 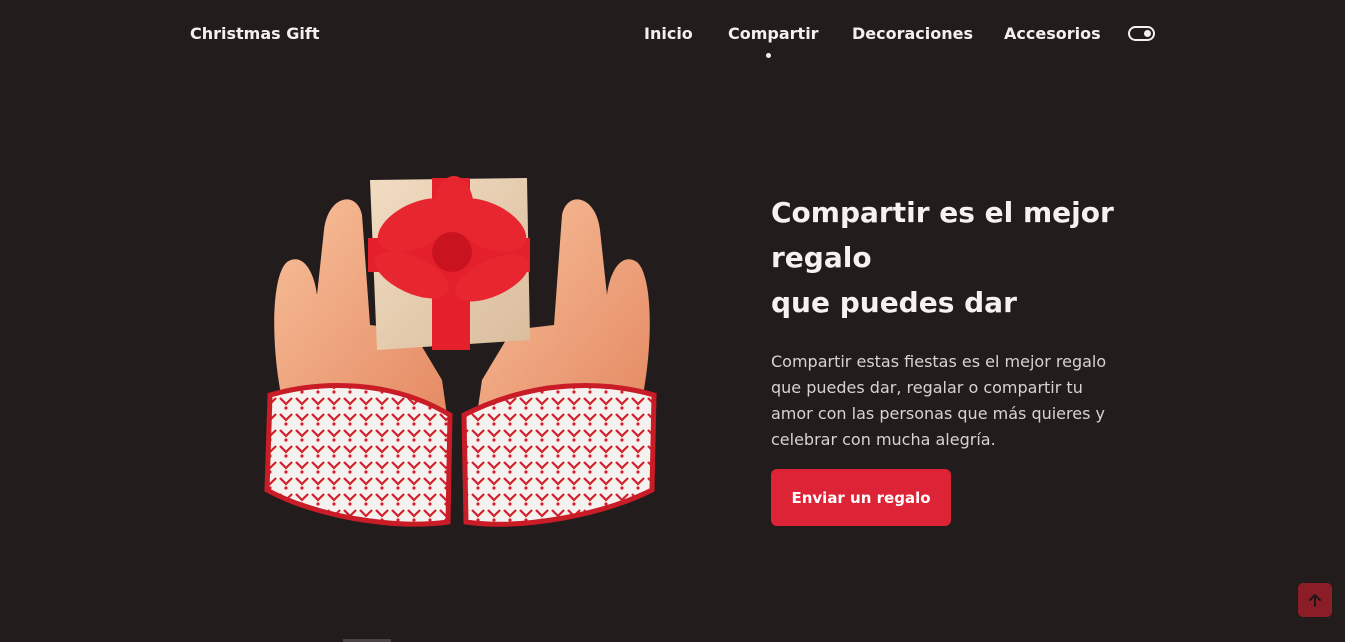 What do you see at coordinates (861, 497) in the screenshot?
I see `send-gift-button: Enviar un regalo` at bounding box center [861, 497].